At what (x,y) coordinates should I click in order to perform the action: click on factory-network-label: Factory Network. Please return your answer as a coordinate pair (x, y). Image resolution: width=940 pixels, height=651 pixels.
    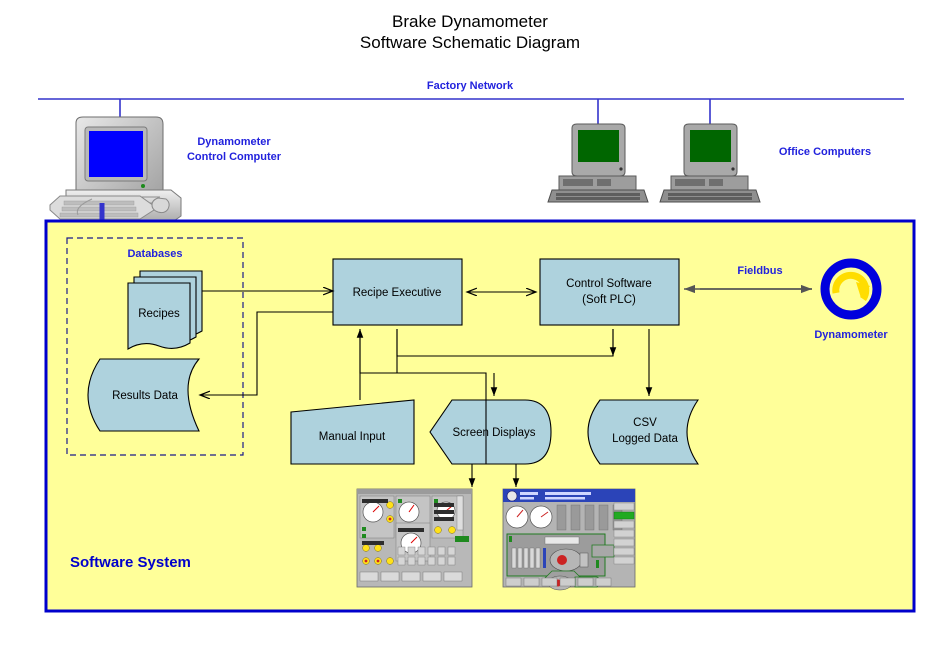
    Looking at the image, I should click on (470, 86).